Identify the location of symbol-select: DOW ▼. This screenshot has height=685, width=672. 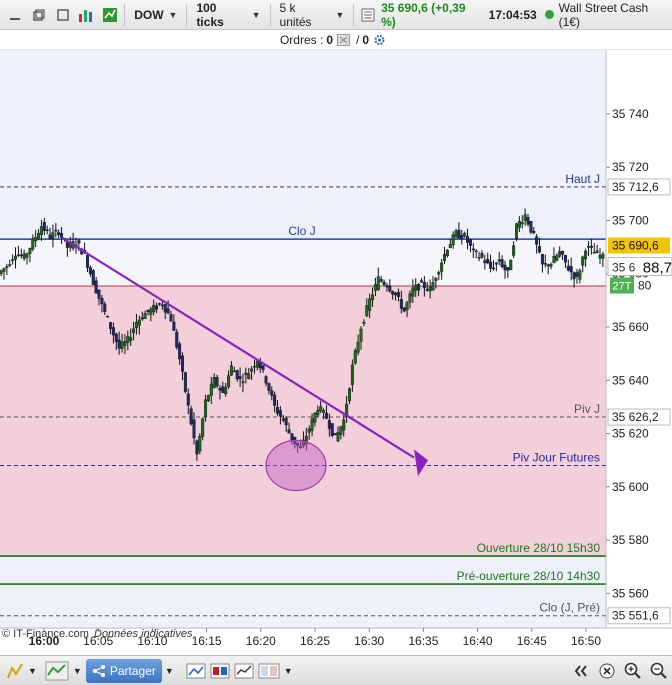
(155, 15).